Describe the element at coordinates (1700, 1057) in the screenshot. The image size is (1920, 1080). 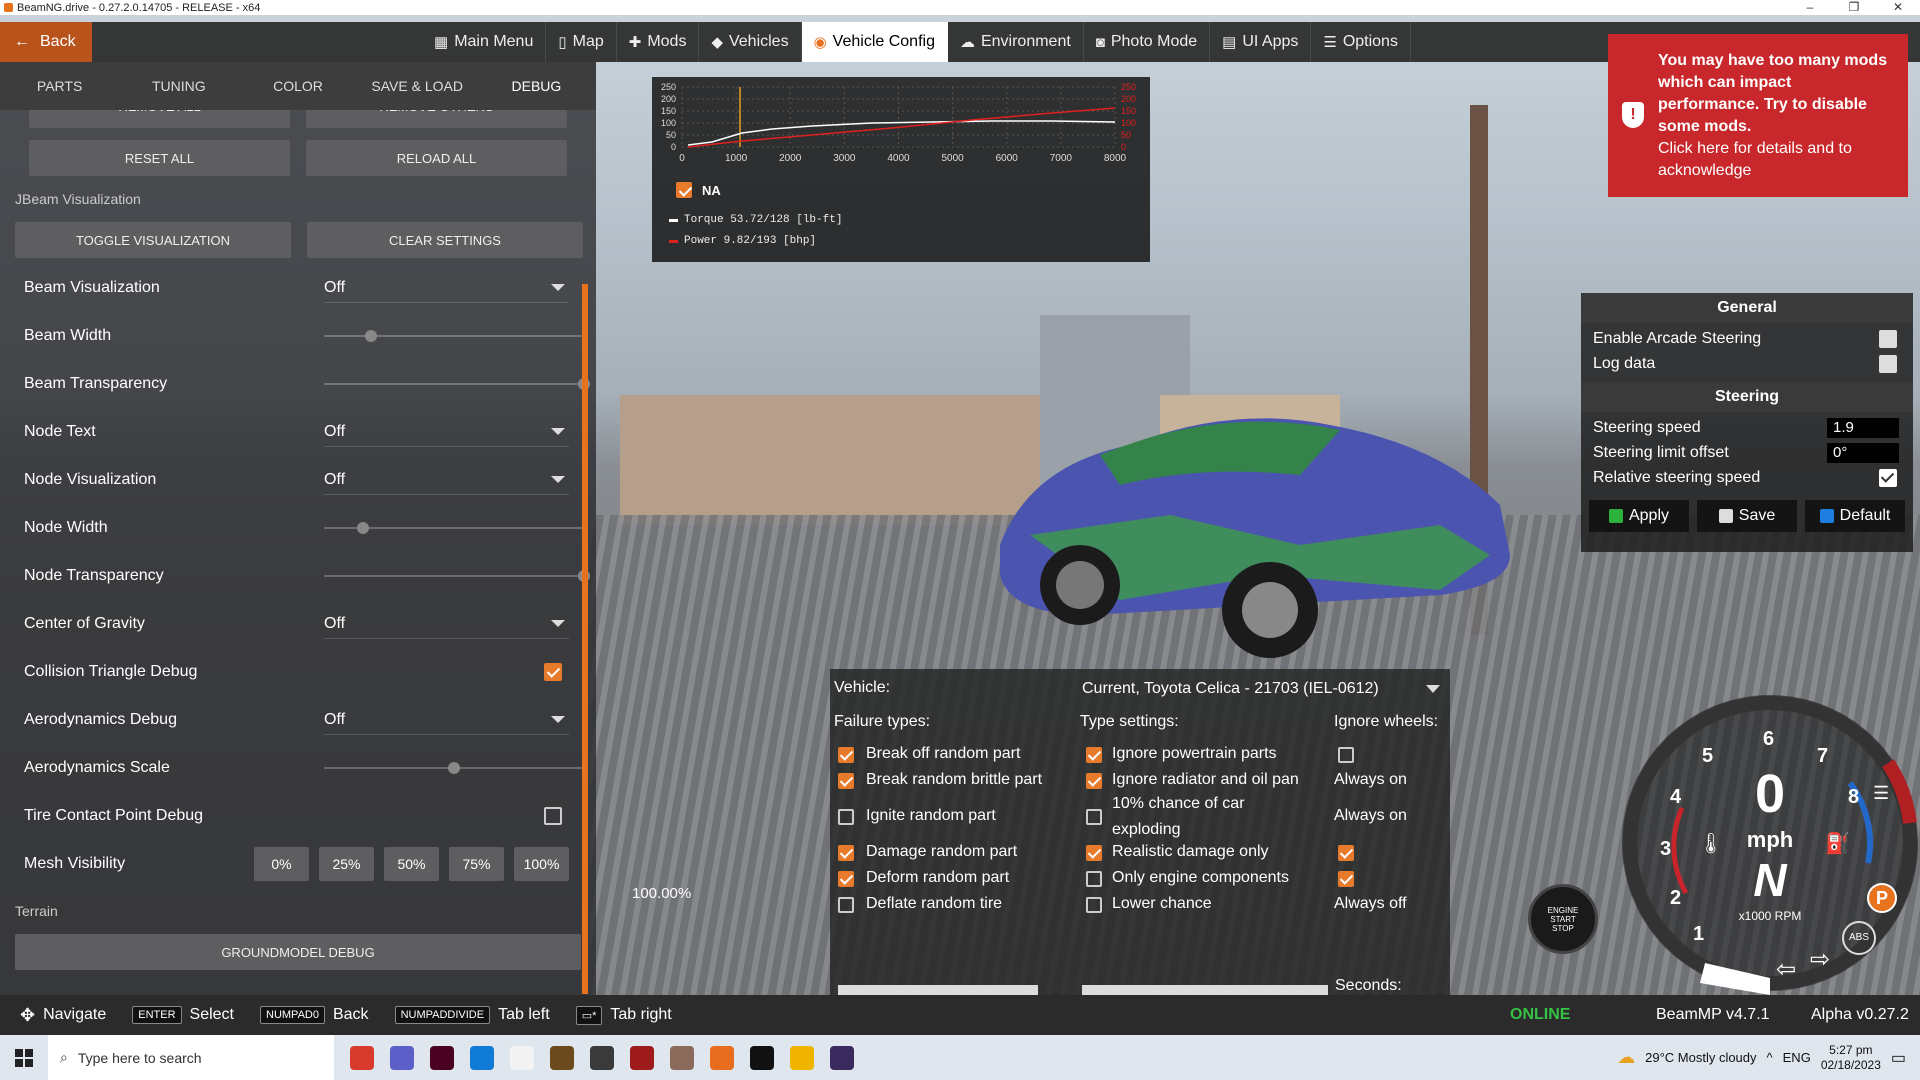
I see `weather-text: 29°C Mostly cloudy` at that location.